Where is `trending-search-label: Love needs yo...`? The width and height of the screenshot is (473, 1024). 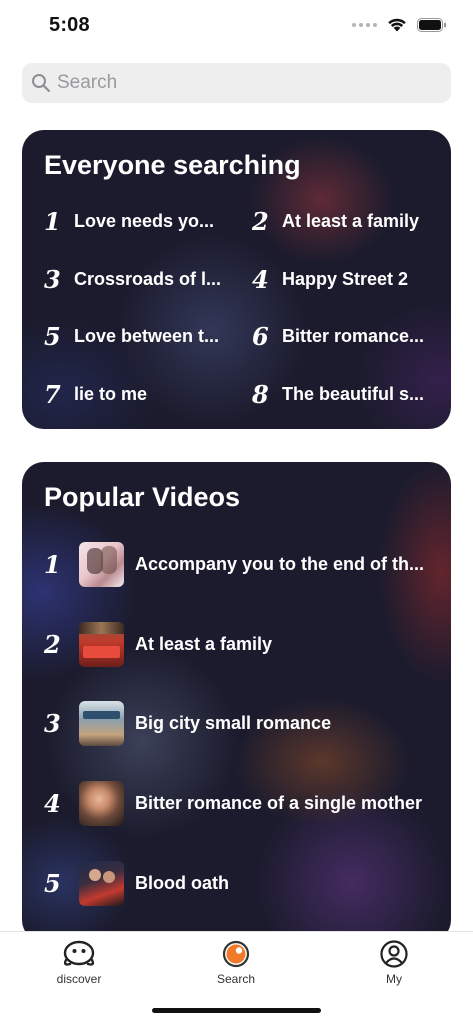 trending-search-label: Love needs yo... is located at coordinates (144, 220).